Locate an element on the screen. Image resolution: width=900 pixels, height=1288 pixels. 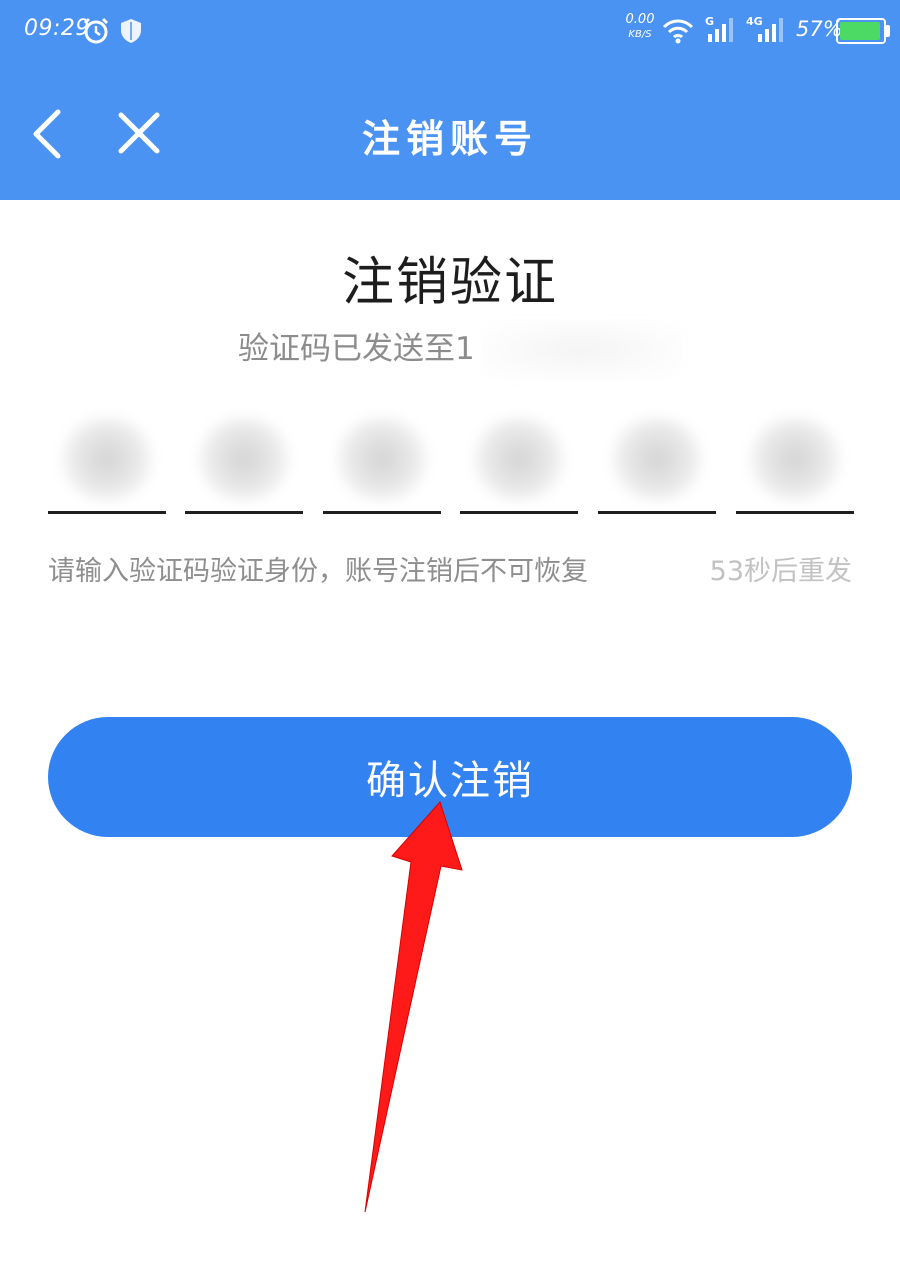
warning-hint: 请输入验证码验证身份，账号注销后不可恢复 is located at coordinates (318, 571).